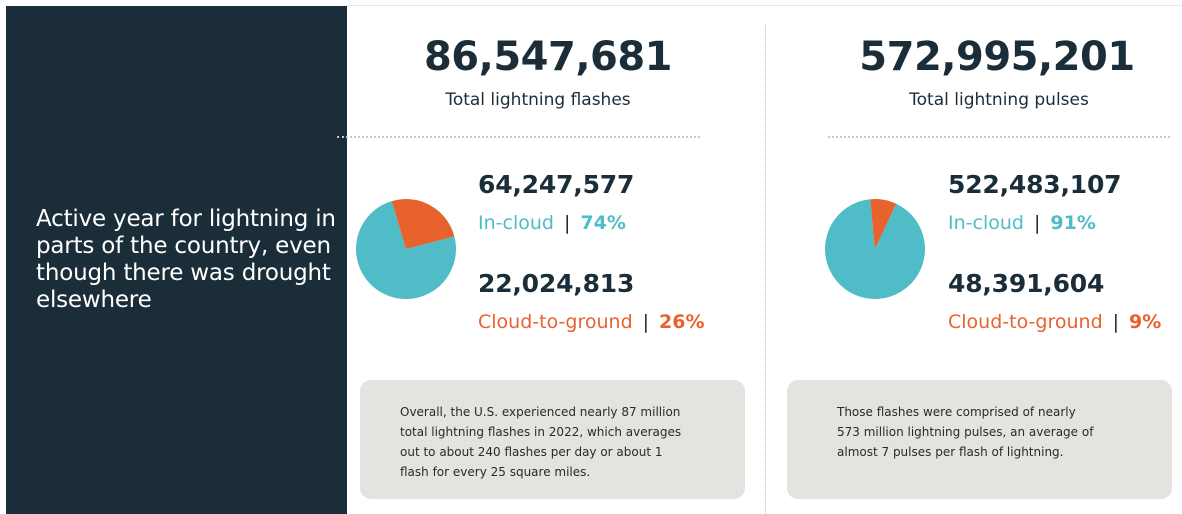 This screenshot has height=514, width=1182. I want to click on flashes-in-cloud-value: 64,247,577, so click(556, 184).